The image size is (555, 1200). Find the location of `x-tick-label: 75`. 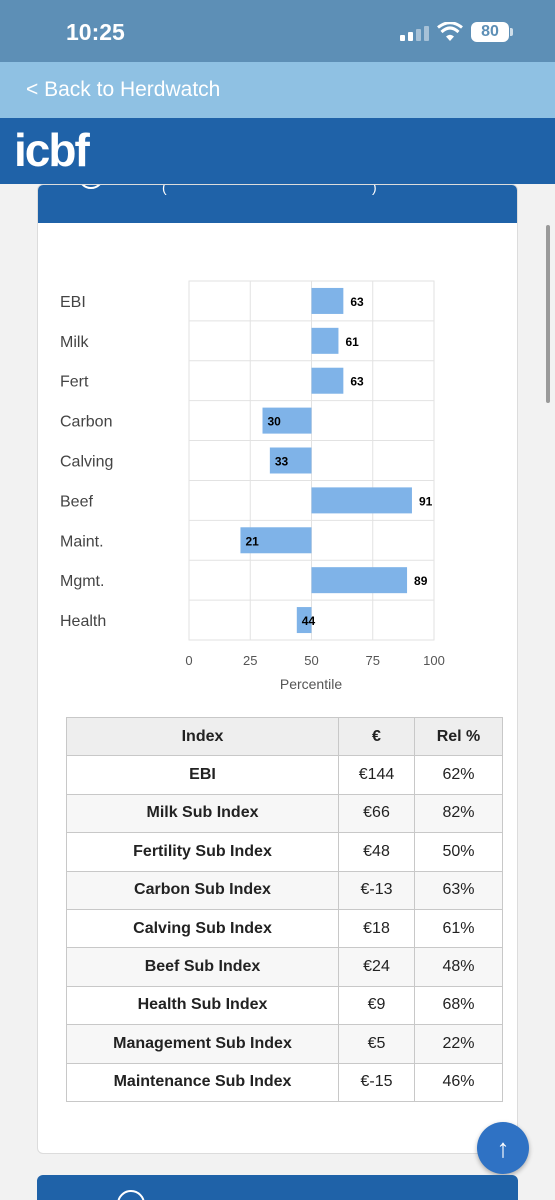

x-tick-label: 75 is located at coordinates (373, 660).